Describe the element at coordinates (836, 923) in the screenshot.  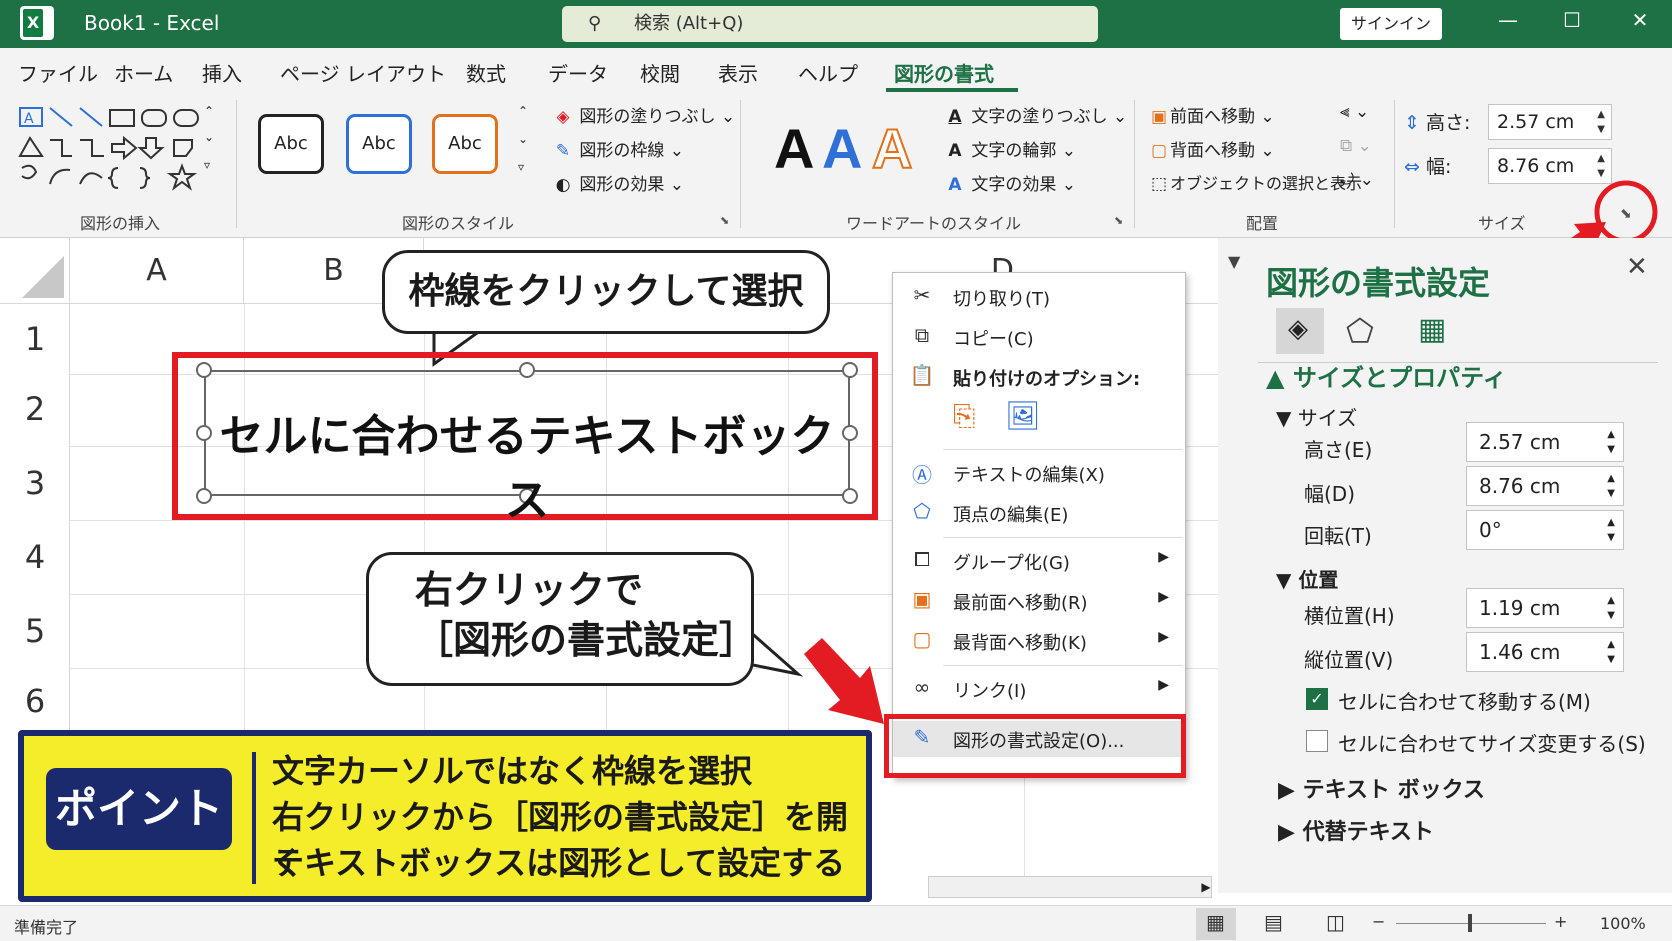
I see `status-bar: 準備完了 ▦ ▤ ◫ − + 100%` at that location.